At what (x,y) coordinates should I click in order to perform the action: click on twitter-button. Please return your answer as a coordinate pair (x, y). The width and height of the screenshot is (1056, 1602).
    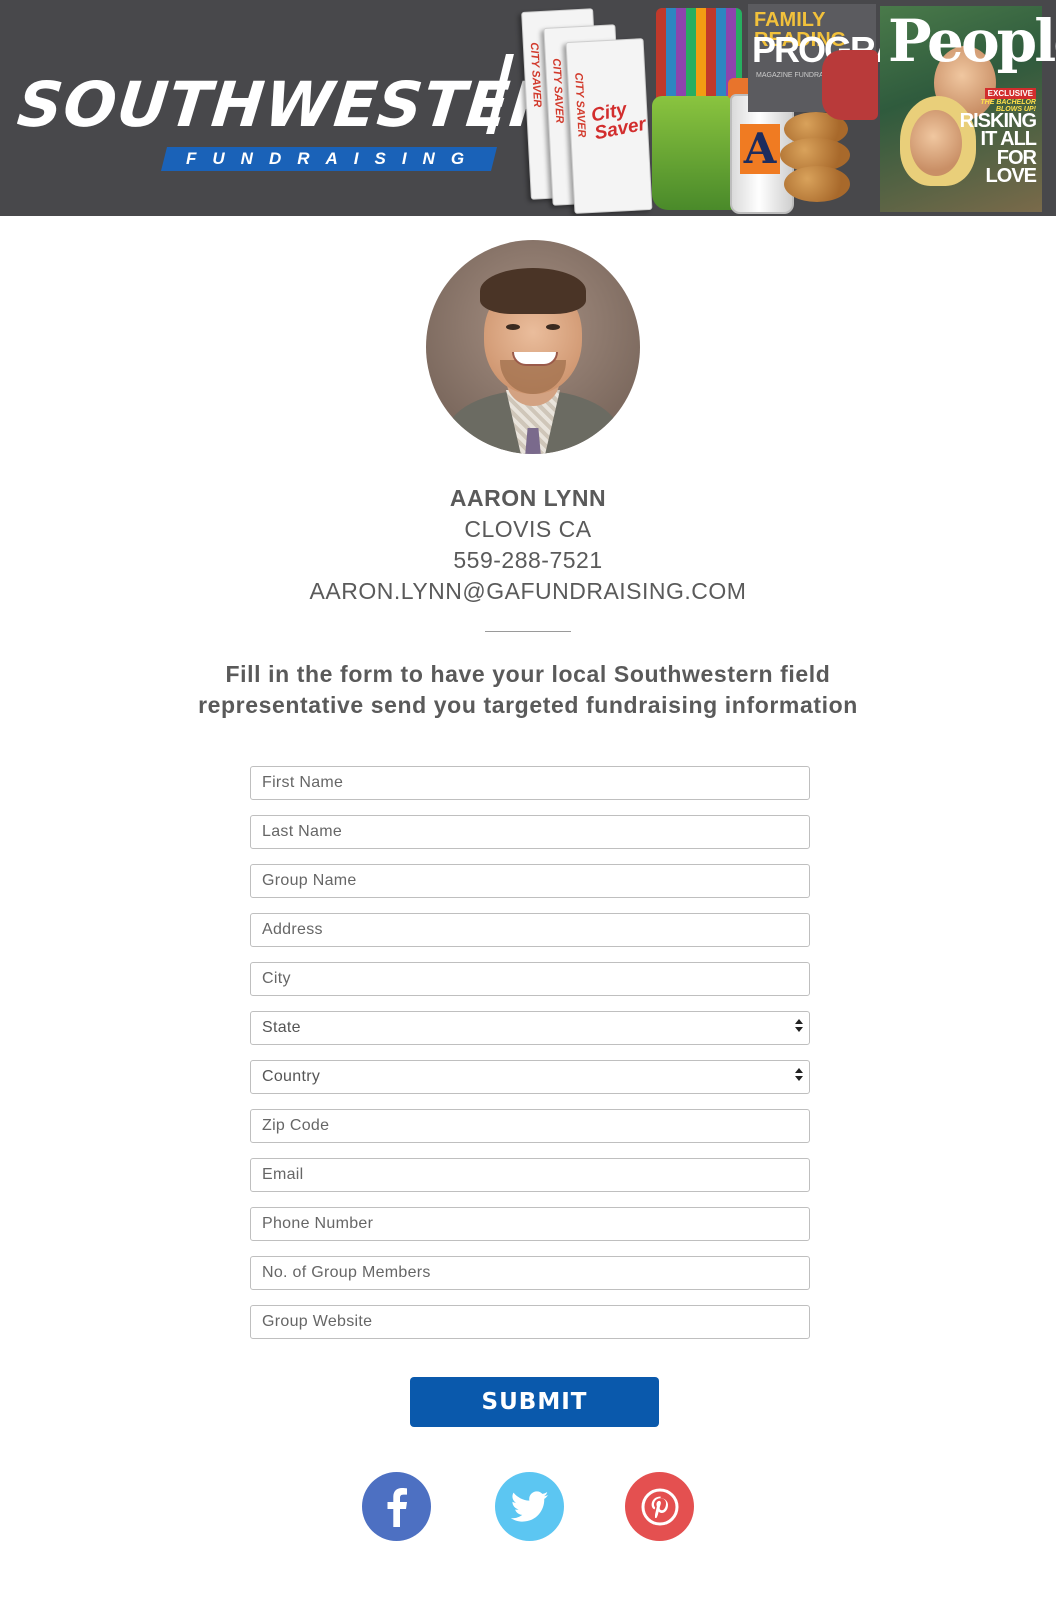
    Looking at the image, I should click on (529, 1506).